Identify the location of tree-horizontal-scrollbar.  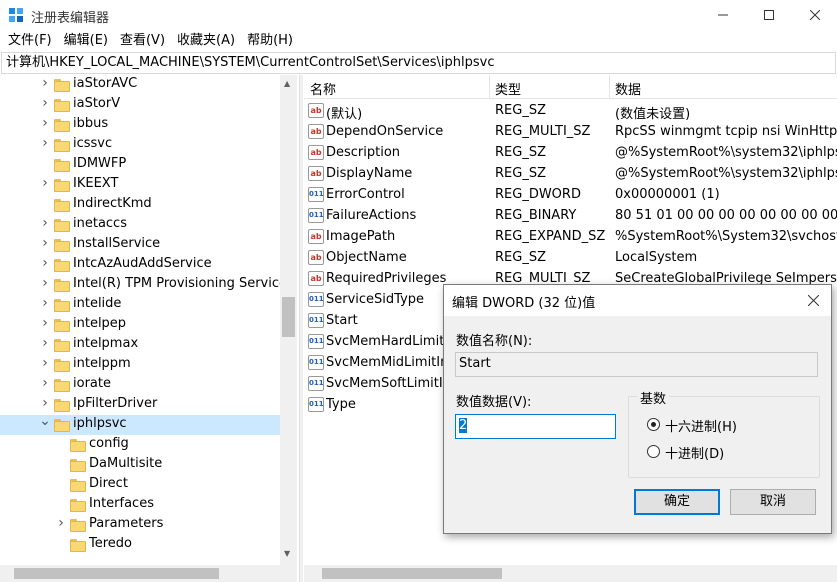
(148, 573).